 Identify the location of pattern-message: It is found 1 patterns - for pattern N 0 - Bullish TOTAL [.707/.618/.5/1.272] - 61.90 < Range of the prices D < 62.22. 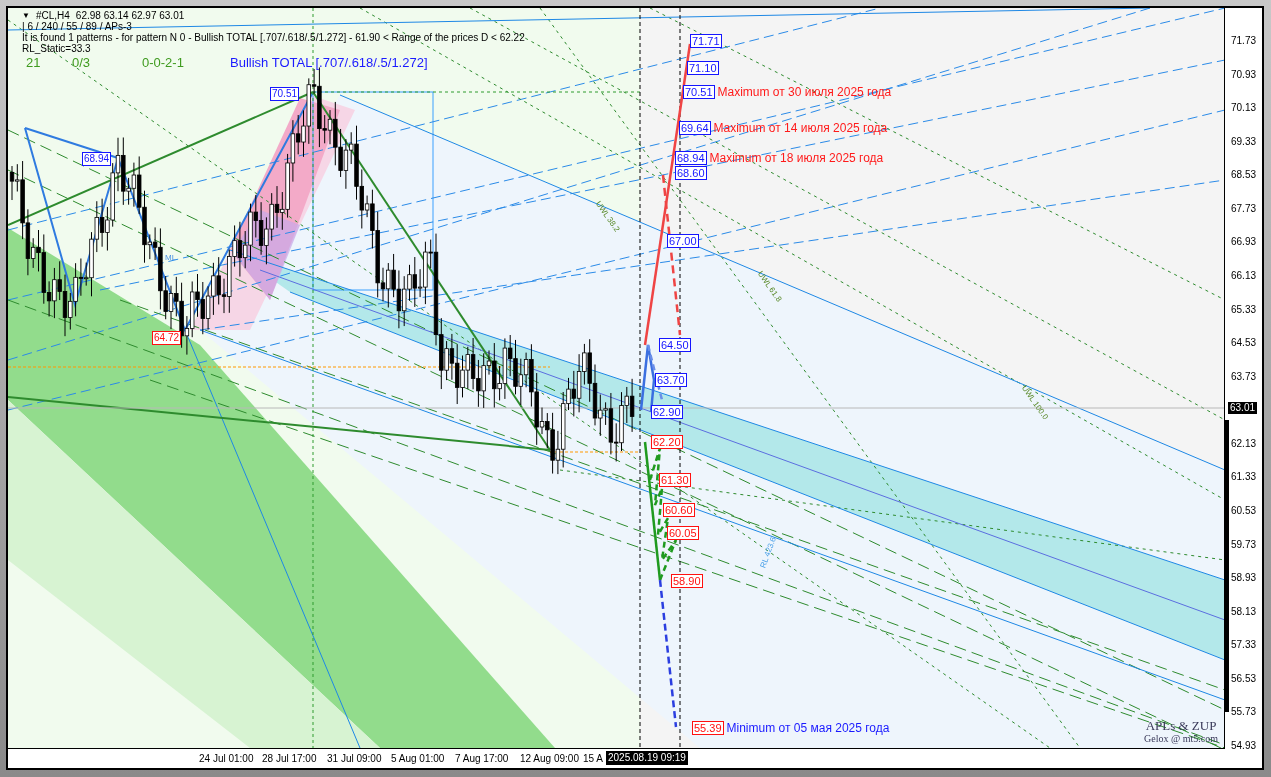
(273, 37).